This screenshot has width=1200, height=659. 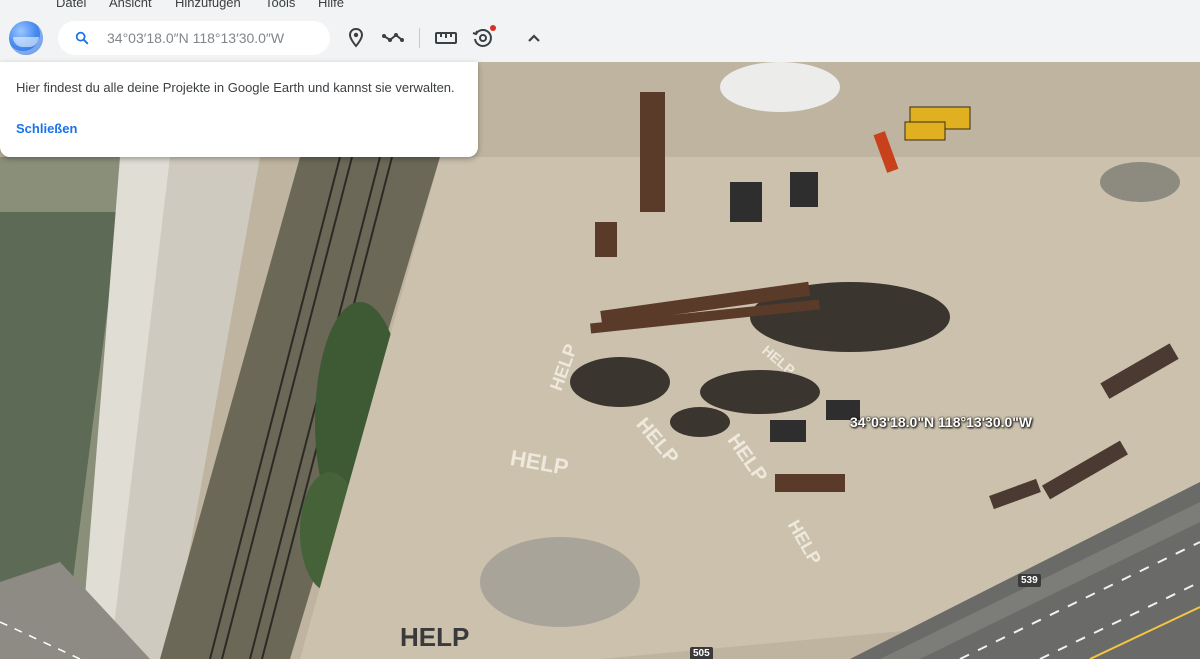 I want to click on path-icon, so click(x=393, y=37).